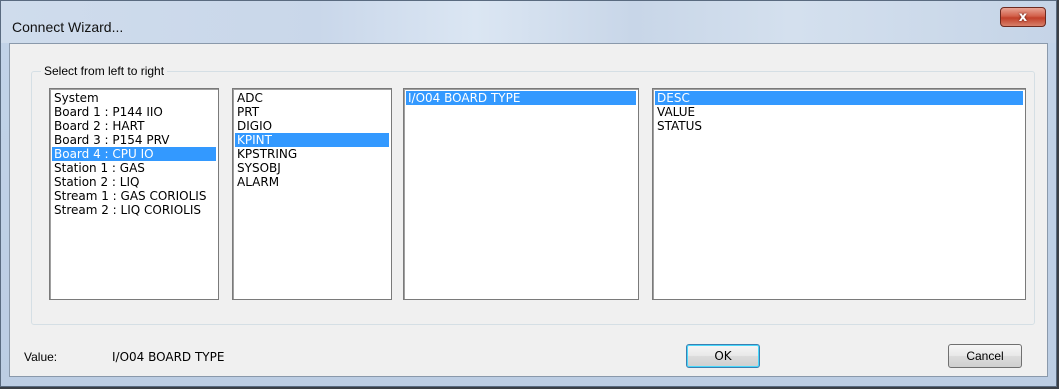 This screenshot has height=389, width=1059. I want to click on list-item: DESC, so click(839, 98).